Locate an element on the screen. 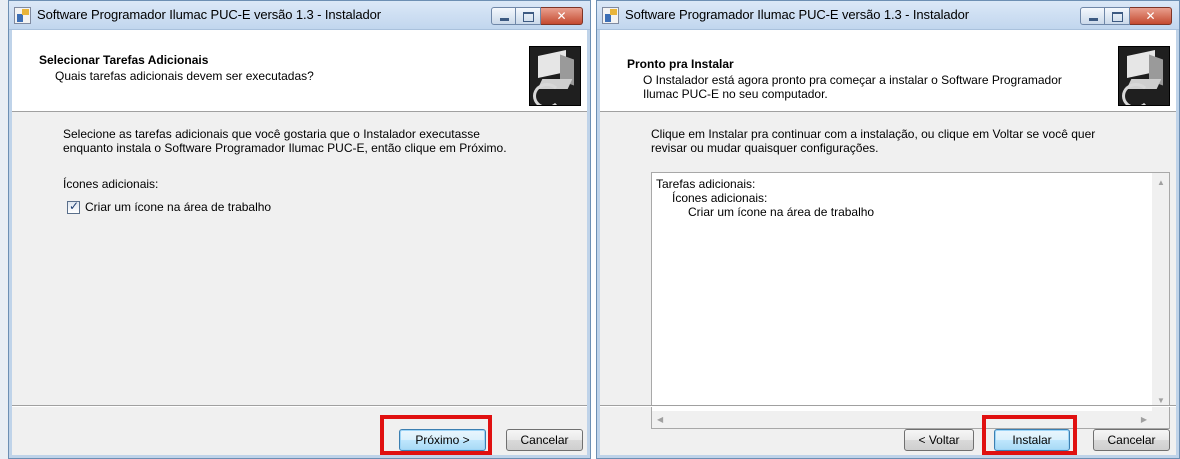 The height and width of the screenshot is (459, 1180). horizontal-scrollbar: ◀ ▶ is located at coordinates (902, 419).